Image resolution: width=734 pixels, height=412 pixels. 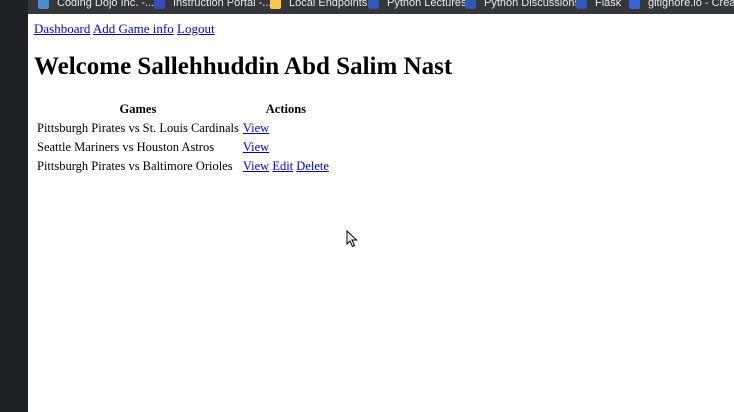 I want to click on bookmark-label: Flask, so click(x=608, y=4).